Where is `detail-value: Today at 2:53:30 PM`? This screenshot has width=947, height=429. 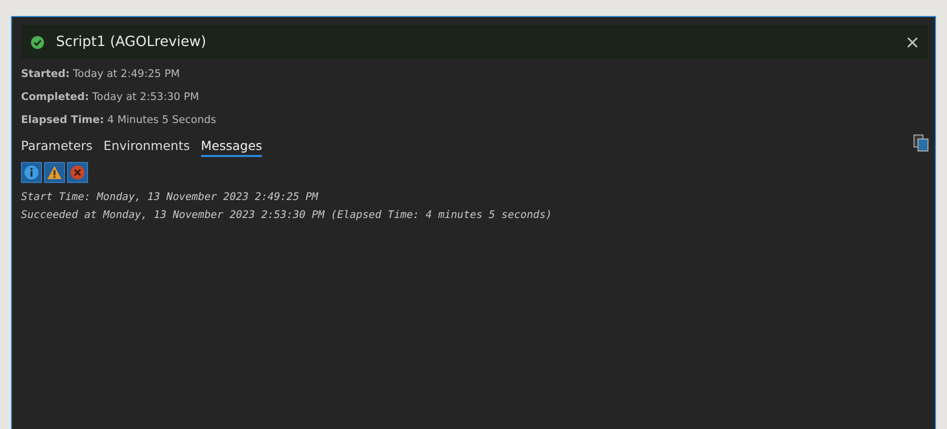 detail-value: Today at 2:53:30 PM is located at coordinates (146, 97).